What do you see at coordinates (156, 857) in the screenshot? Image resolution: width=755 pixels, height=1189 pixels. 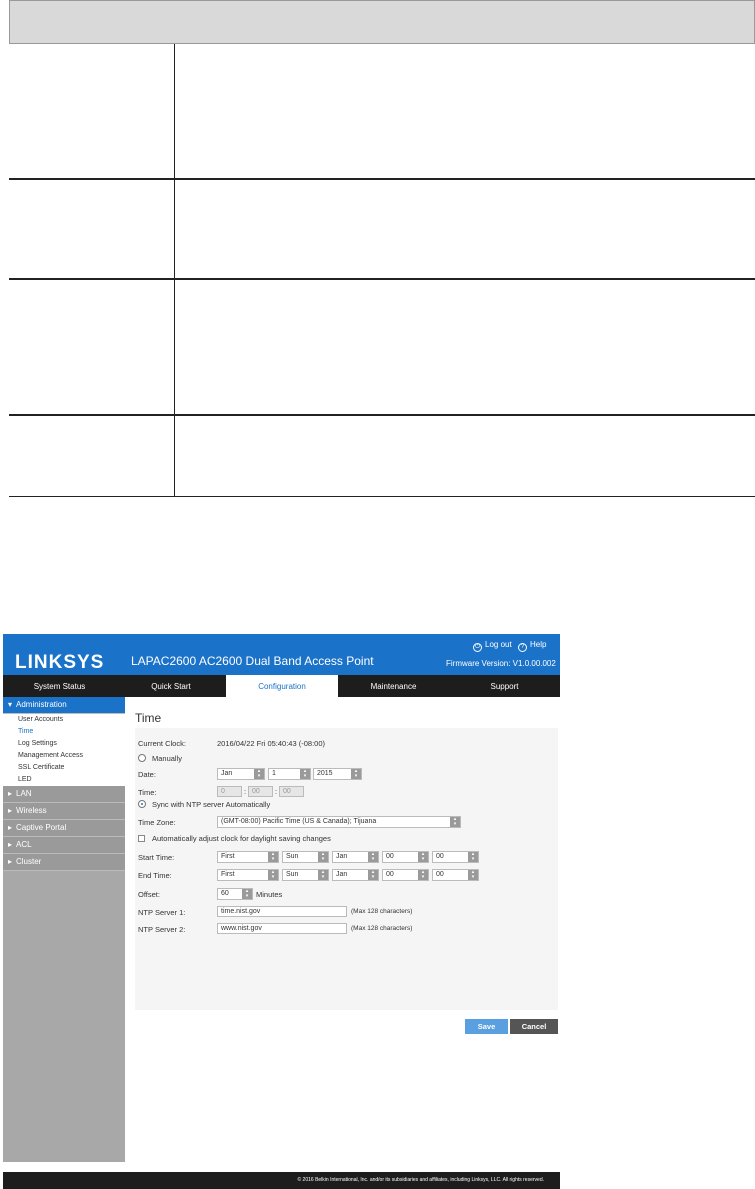 I see `start-time-label: Start Time:` at bounding box center [156, 857].